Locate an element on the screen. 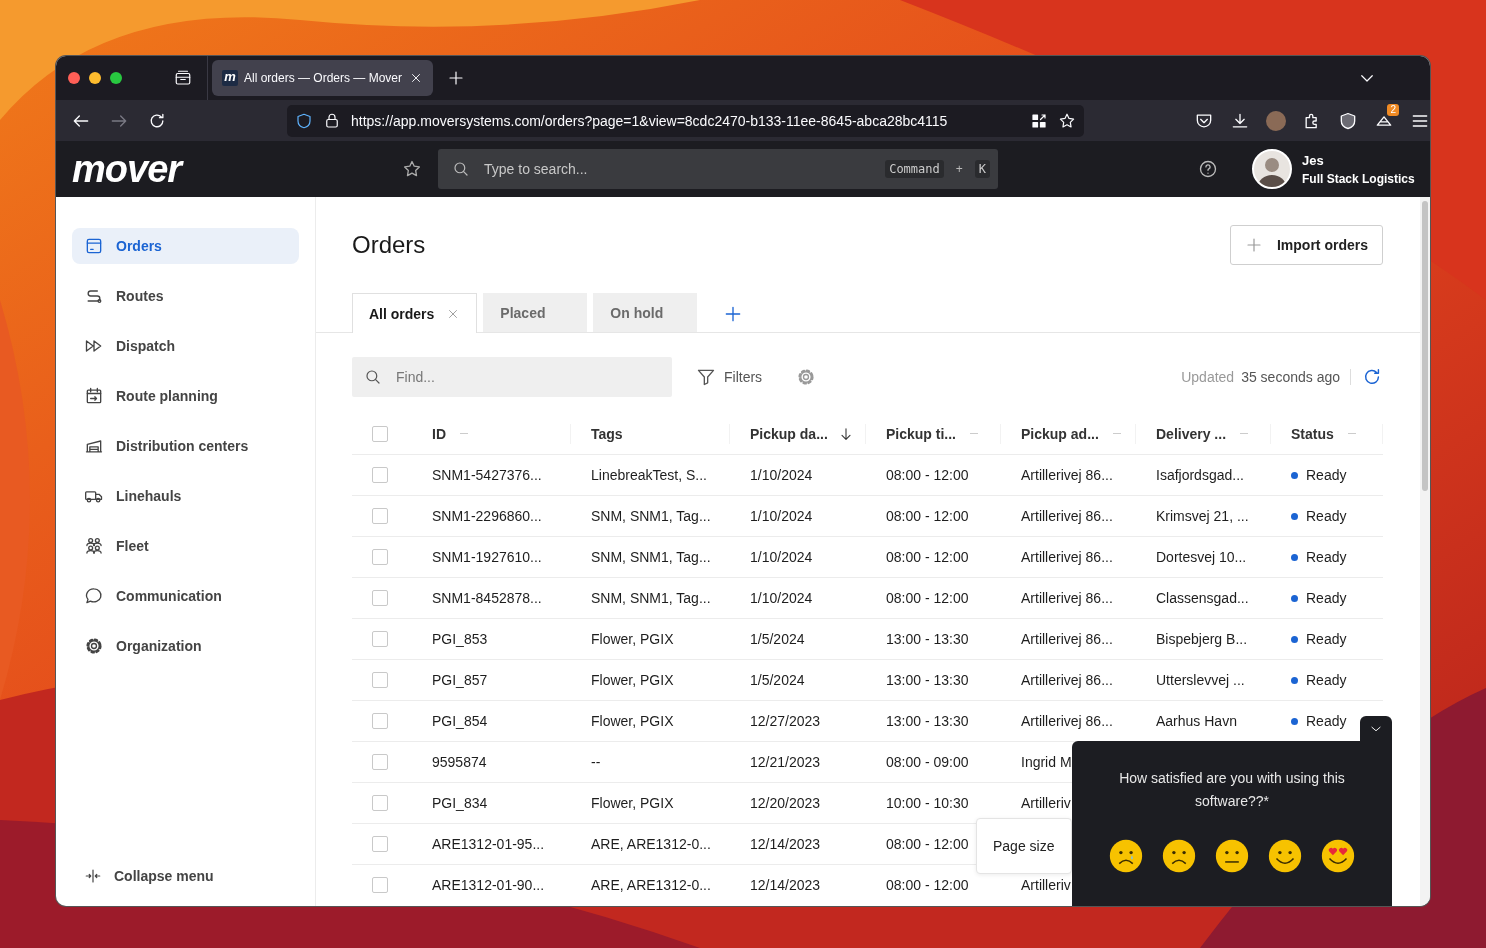 Image resolution: width=1486 pixels, height=948 pixels. view-tab: On hold is located at coordinates (645, 312).